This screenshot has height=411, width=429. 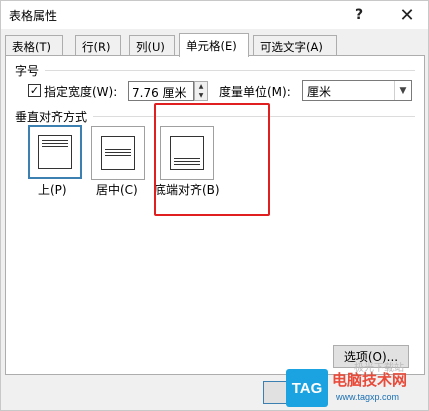 I want to click on align-center-label: 居中(C), so click(x=117, y=190).